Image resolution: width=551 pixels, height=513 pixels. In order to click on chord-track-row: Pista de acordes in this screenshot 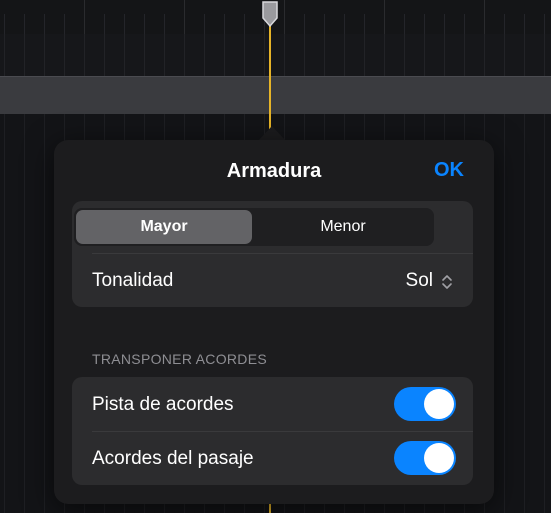, I will do `click(272, 404)`.